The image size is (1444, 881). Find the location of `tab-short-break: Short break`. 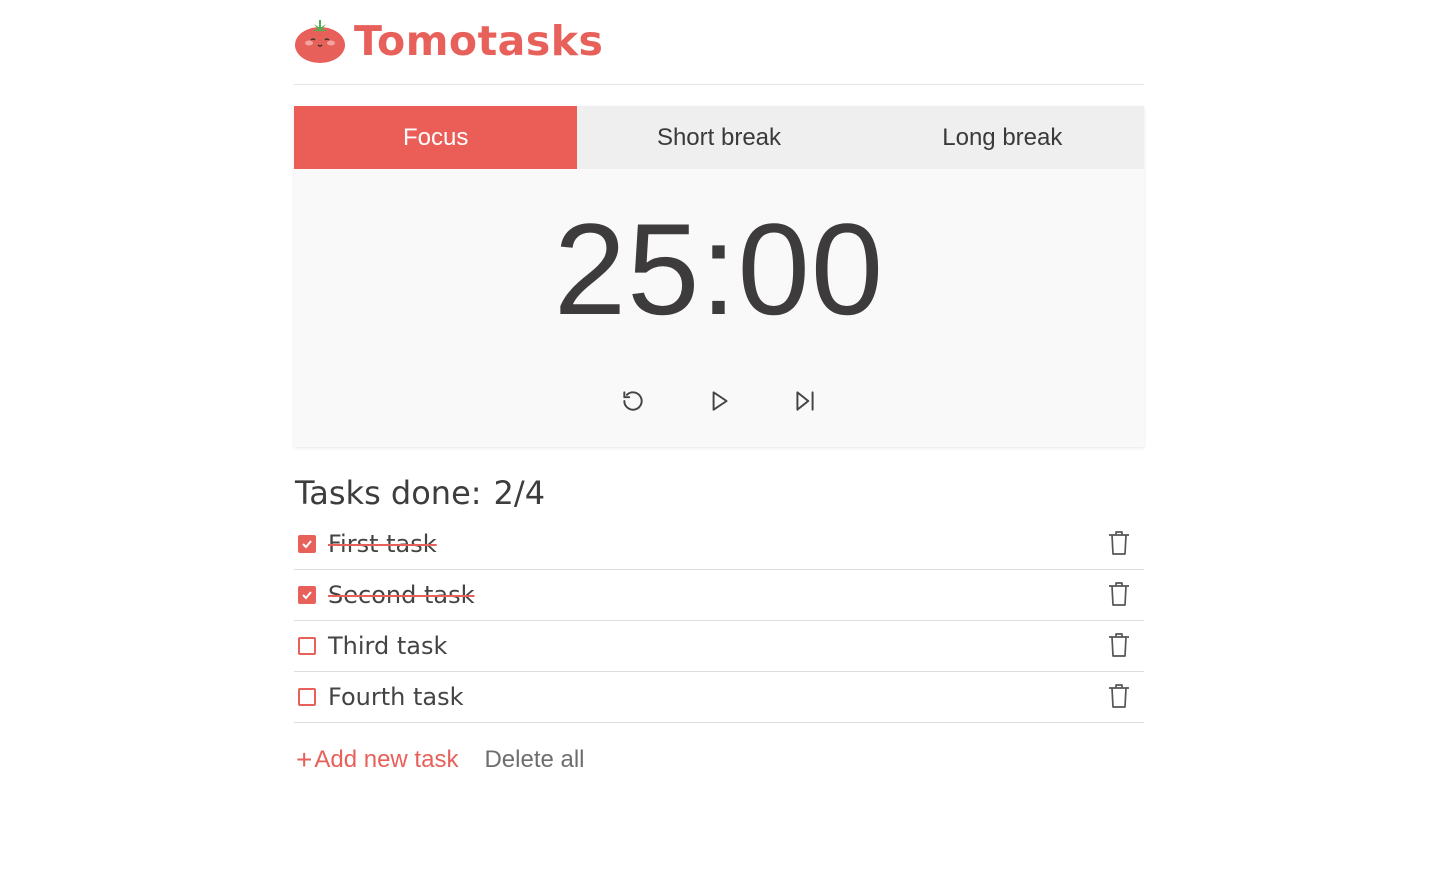

tab-short-break: Short break is located at coordinates (718, 137).